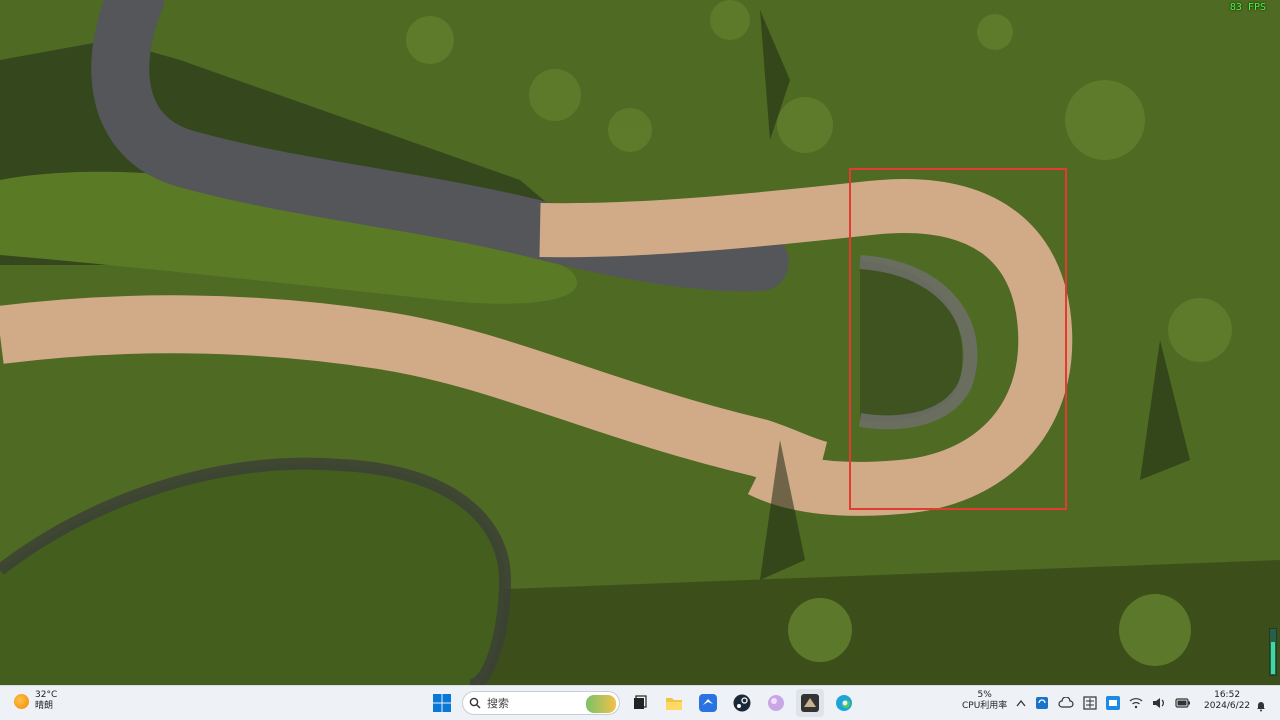  I want to click on steam-button, so click(742, 703).